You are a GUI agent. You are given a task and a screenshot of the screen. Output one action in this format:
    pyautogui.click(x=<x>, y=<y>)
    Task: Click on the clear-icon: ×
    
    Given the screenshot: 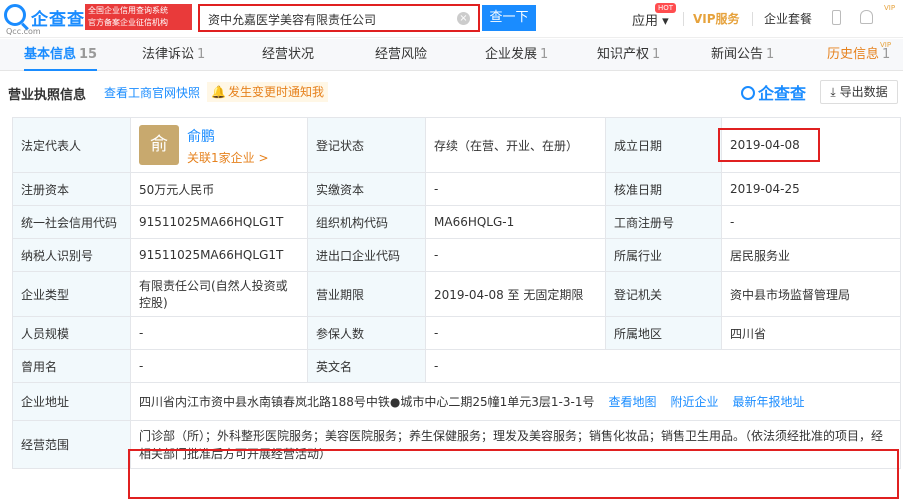 What is the action you would take?
    pyautogui.click(x=463, y=18)
    